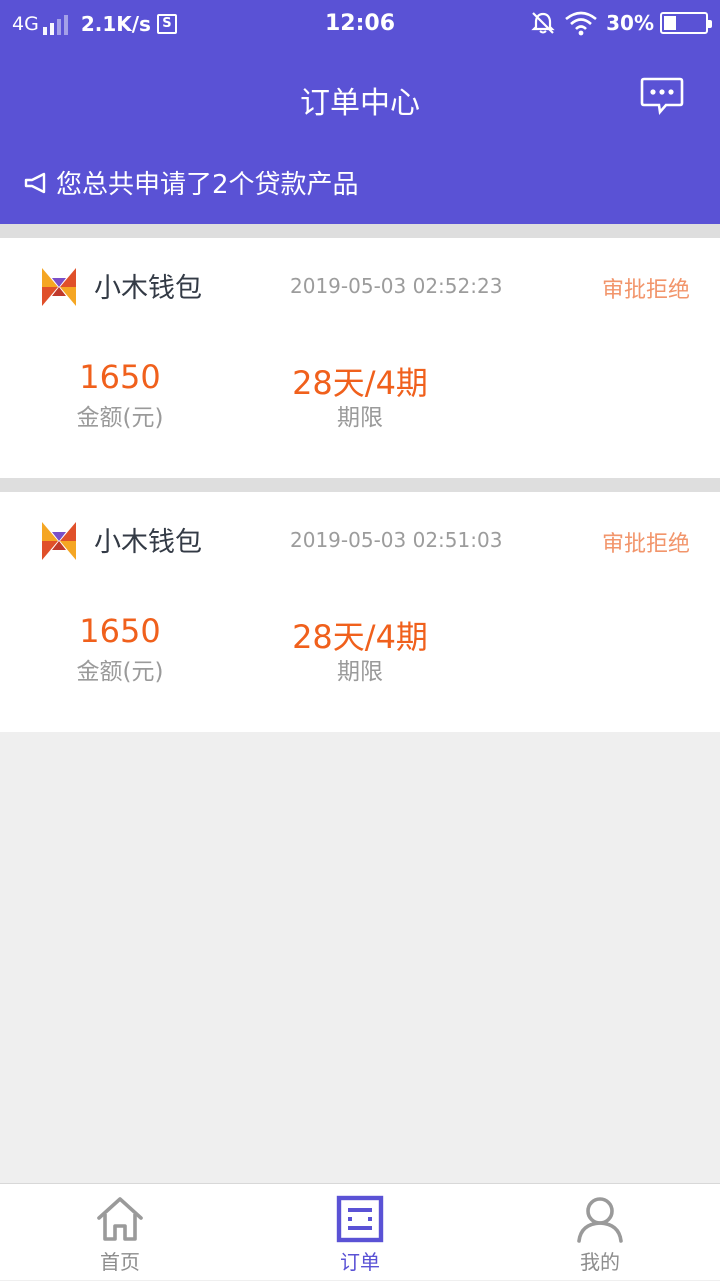 The width and height of the screenshot is (720, 1281). Describe the element at coordinates (396, 540) in the screenshot. I see `order-time: 2019-05-03 02:51:03` at that location.